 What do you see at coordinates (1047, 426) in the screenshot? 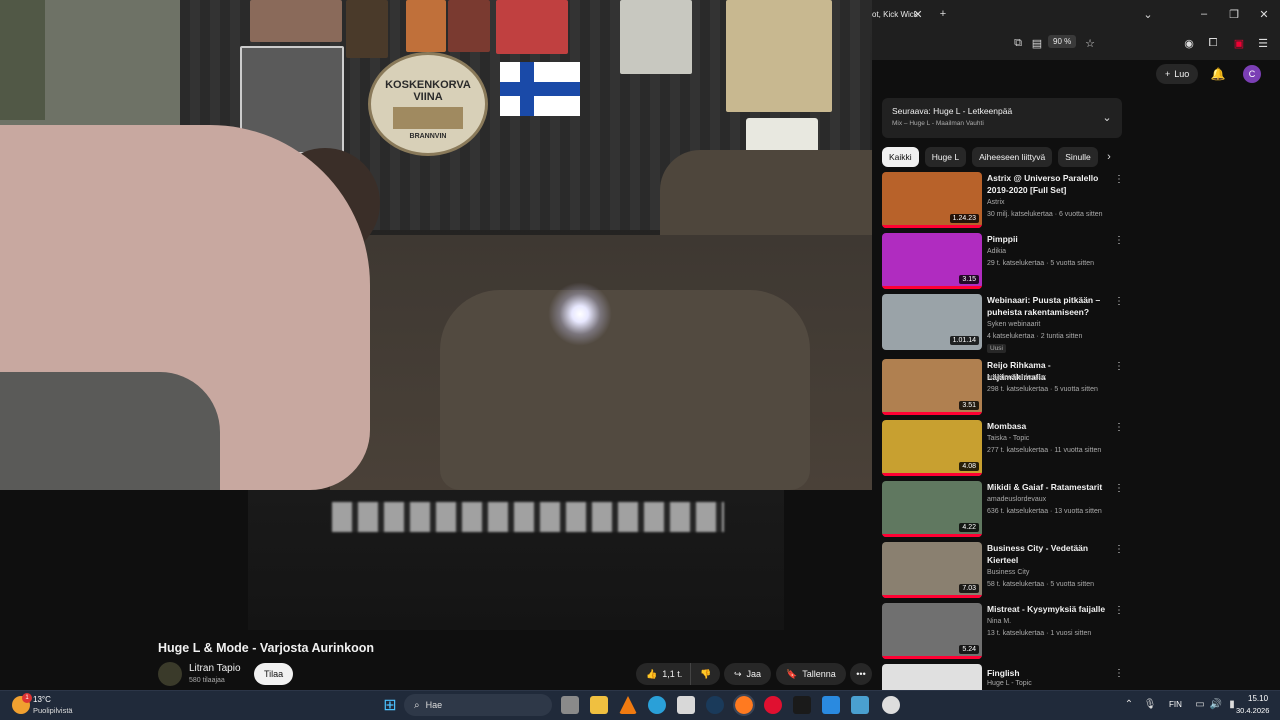
I see `rec-title: Mombasa` at bounding box center [1047, 426].